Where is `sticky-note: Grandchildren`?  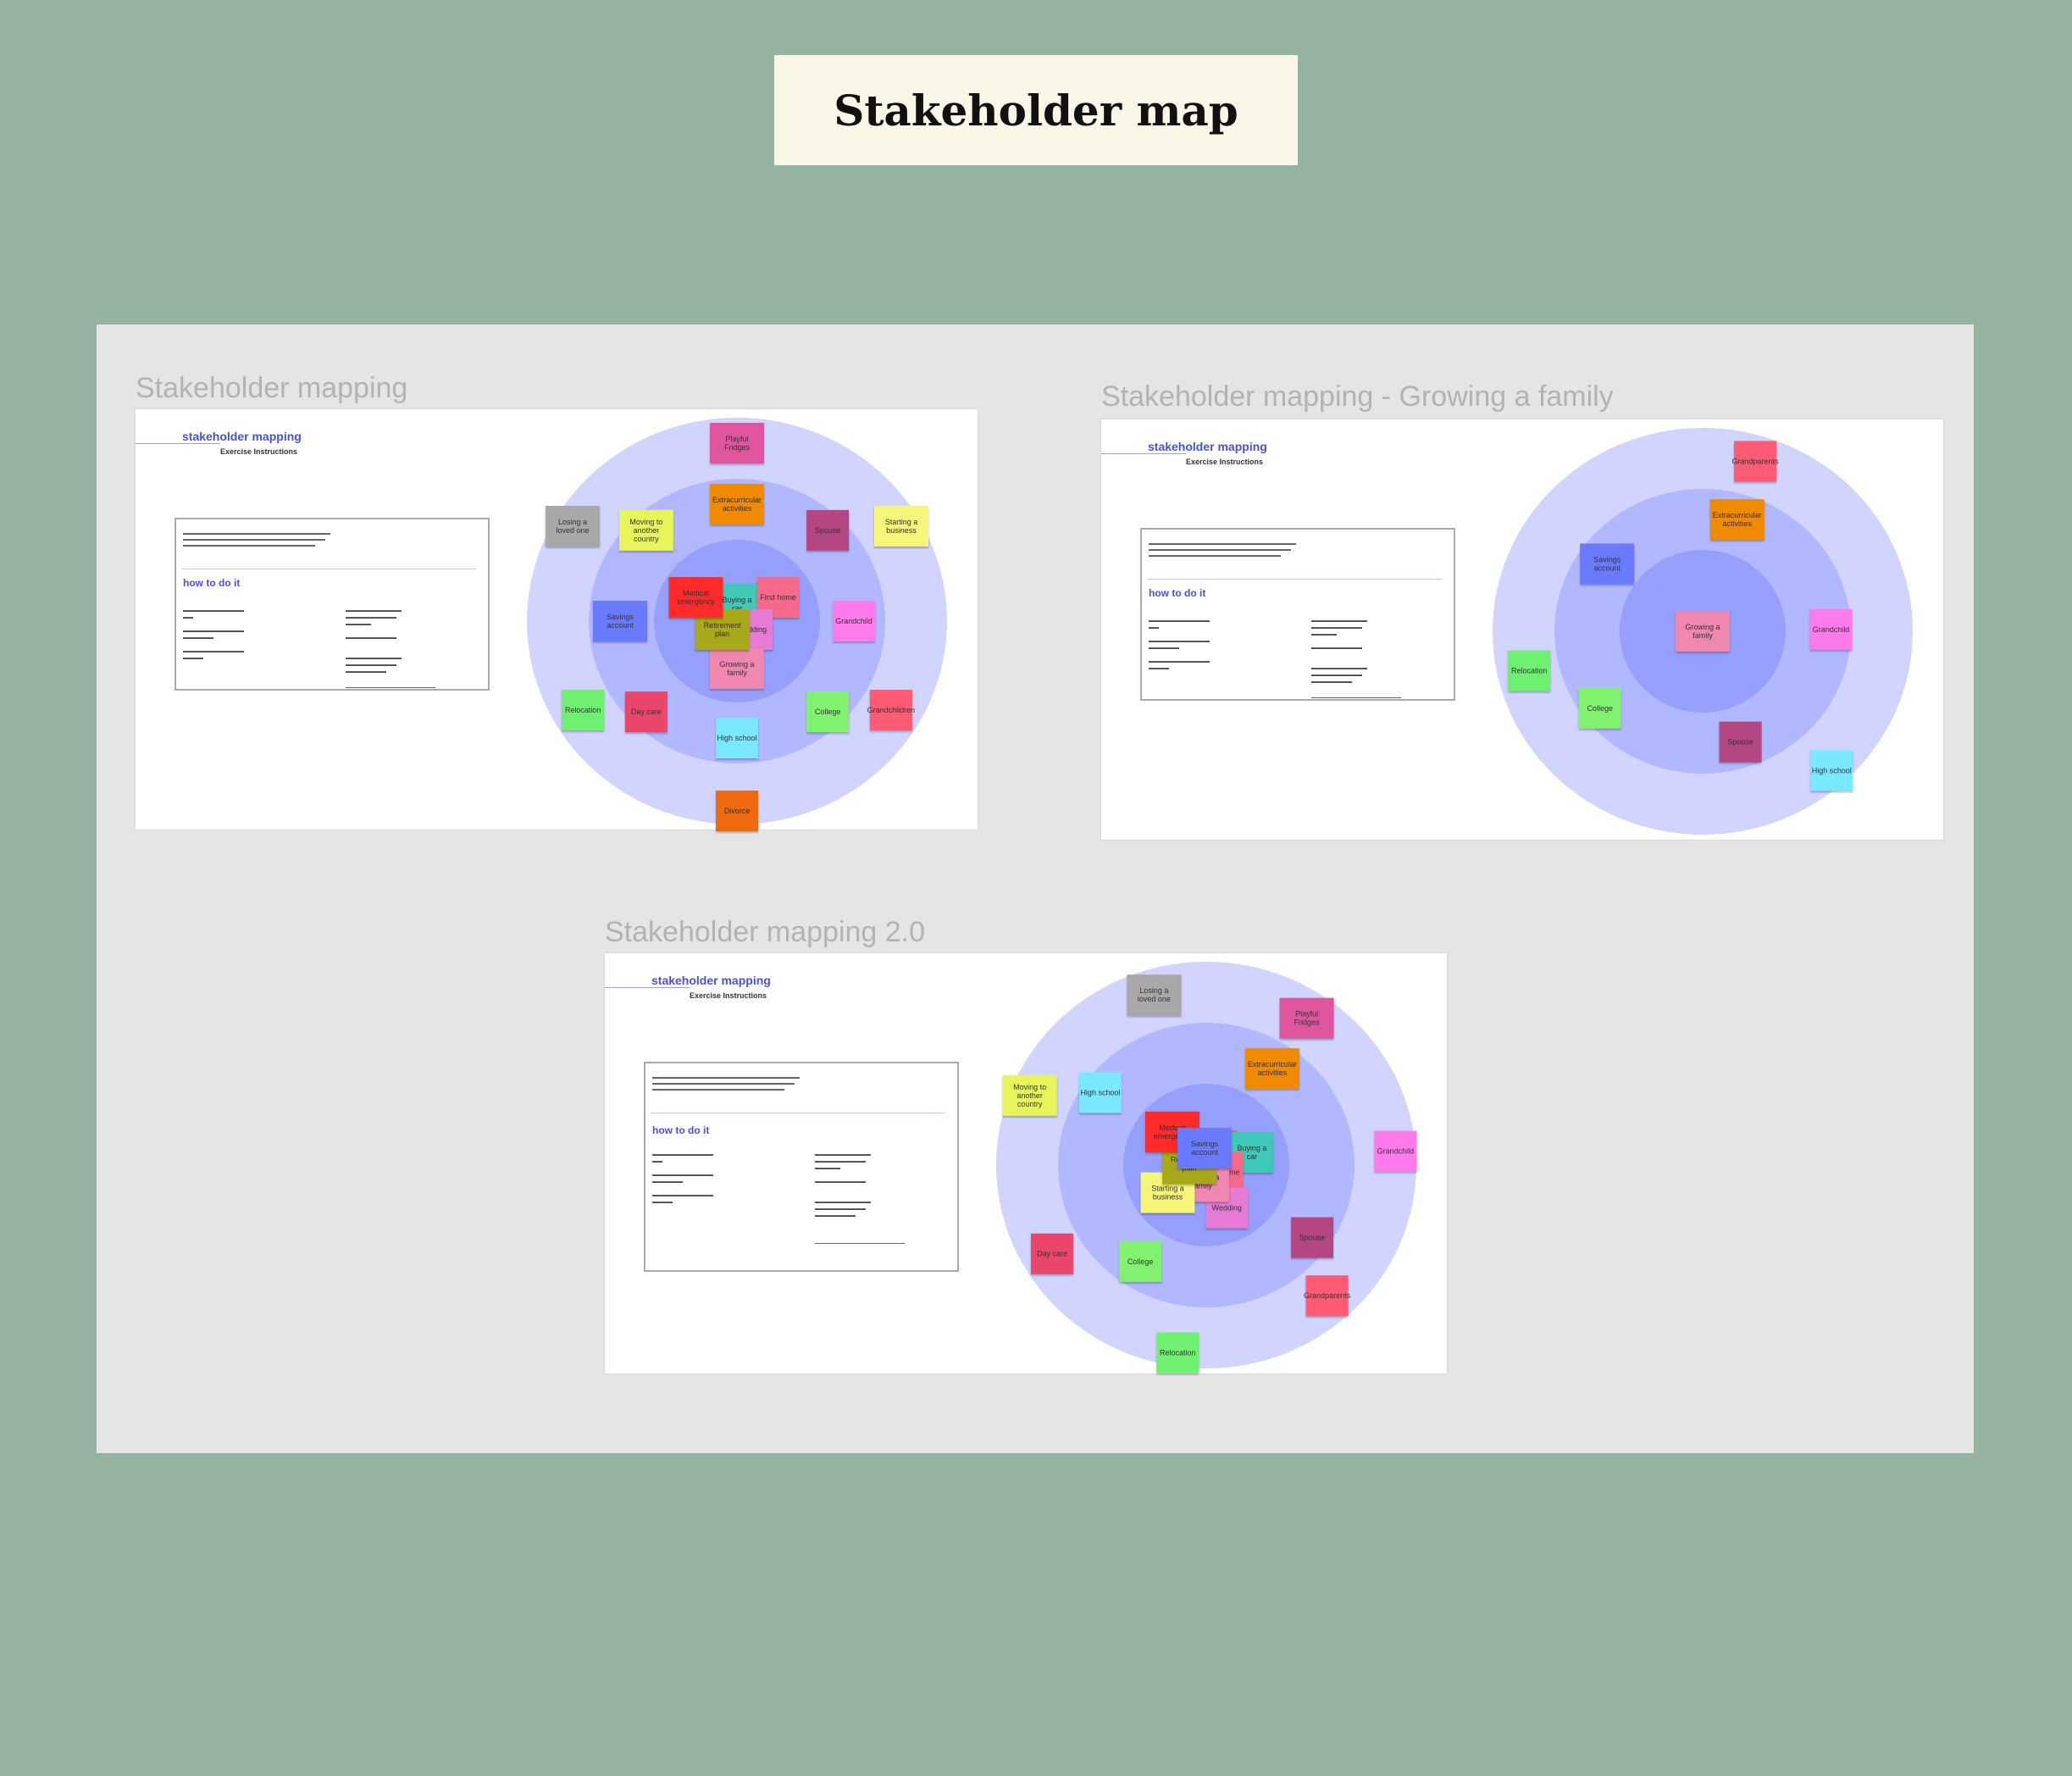
sticky-note: Grandchildren is located at coordinates (891, 710).